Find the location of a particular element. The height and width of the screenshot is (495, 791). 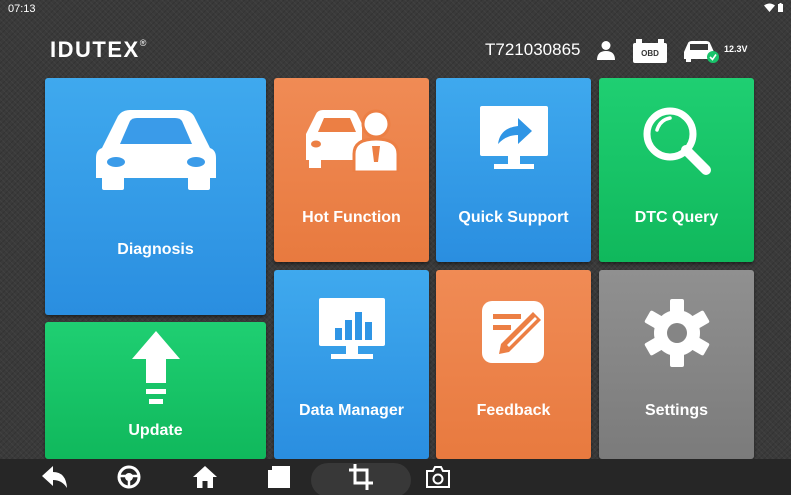

remote-support-monitor-icon is located at coordinates (513, 137).